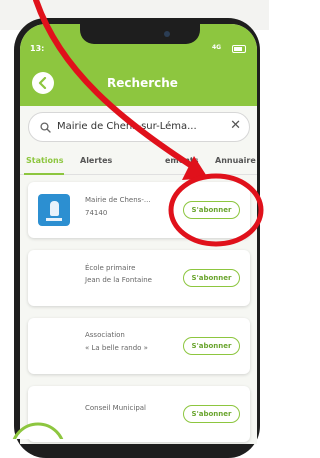 This screenshot has height=458, width=320. What do you see at coordinates (54, 210) in the screenshot?
I see `commune-logo` at bounding box center [54, 210].